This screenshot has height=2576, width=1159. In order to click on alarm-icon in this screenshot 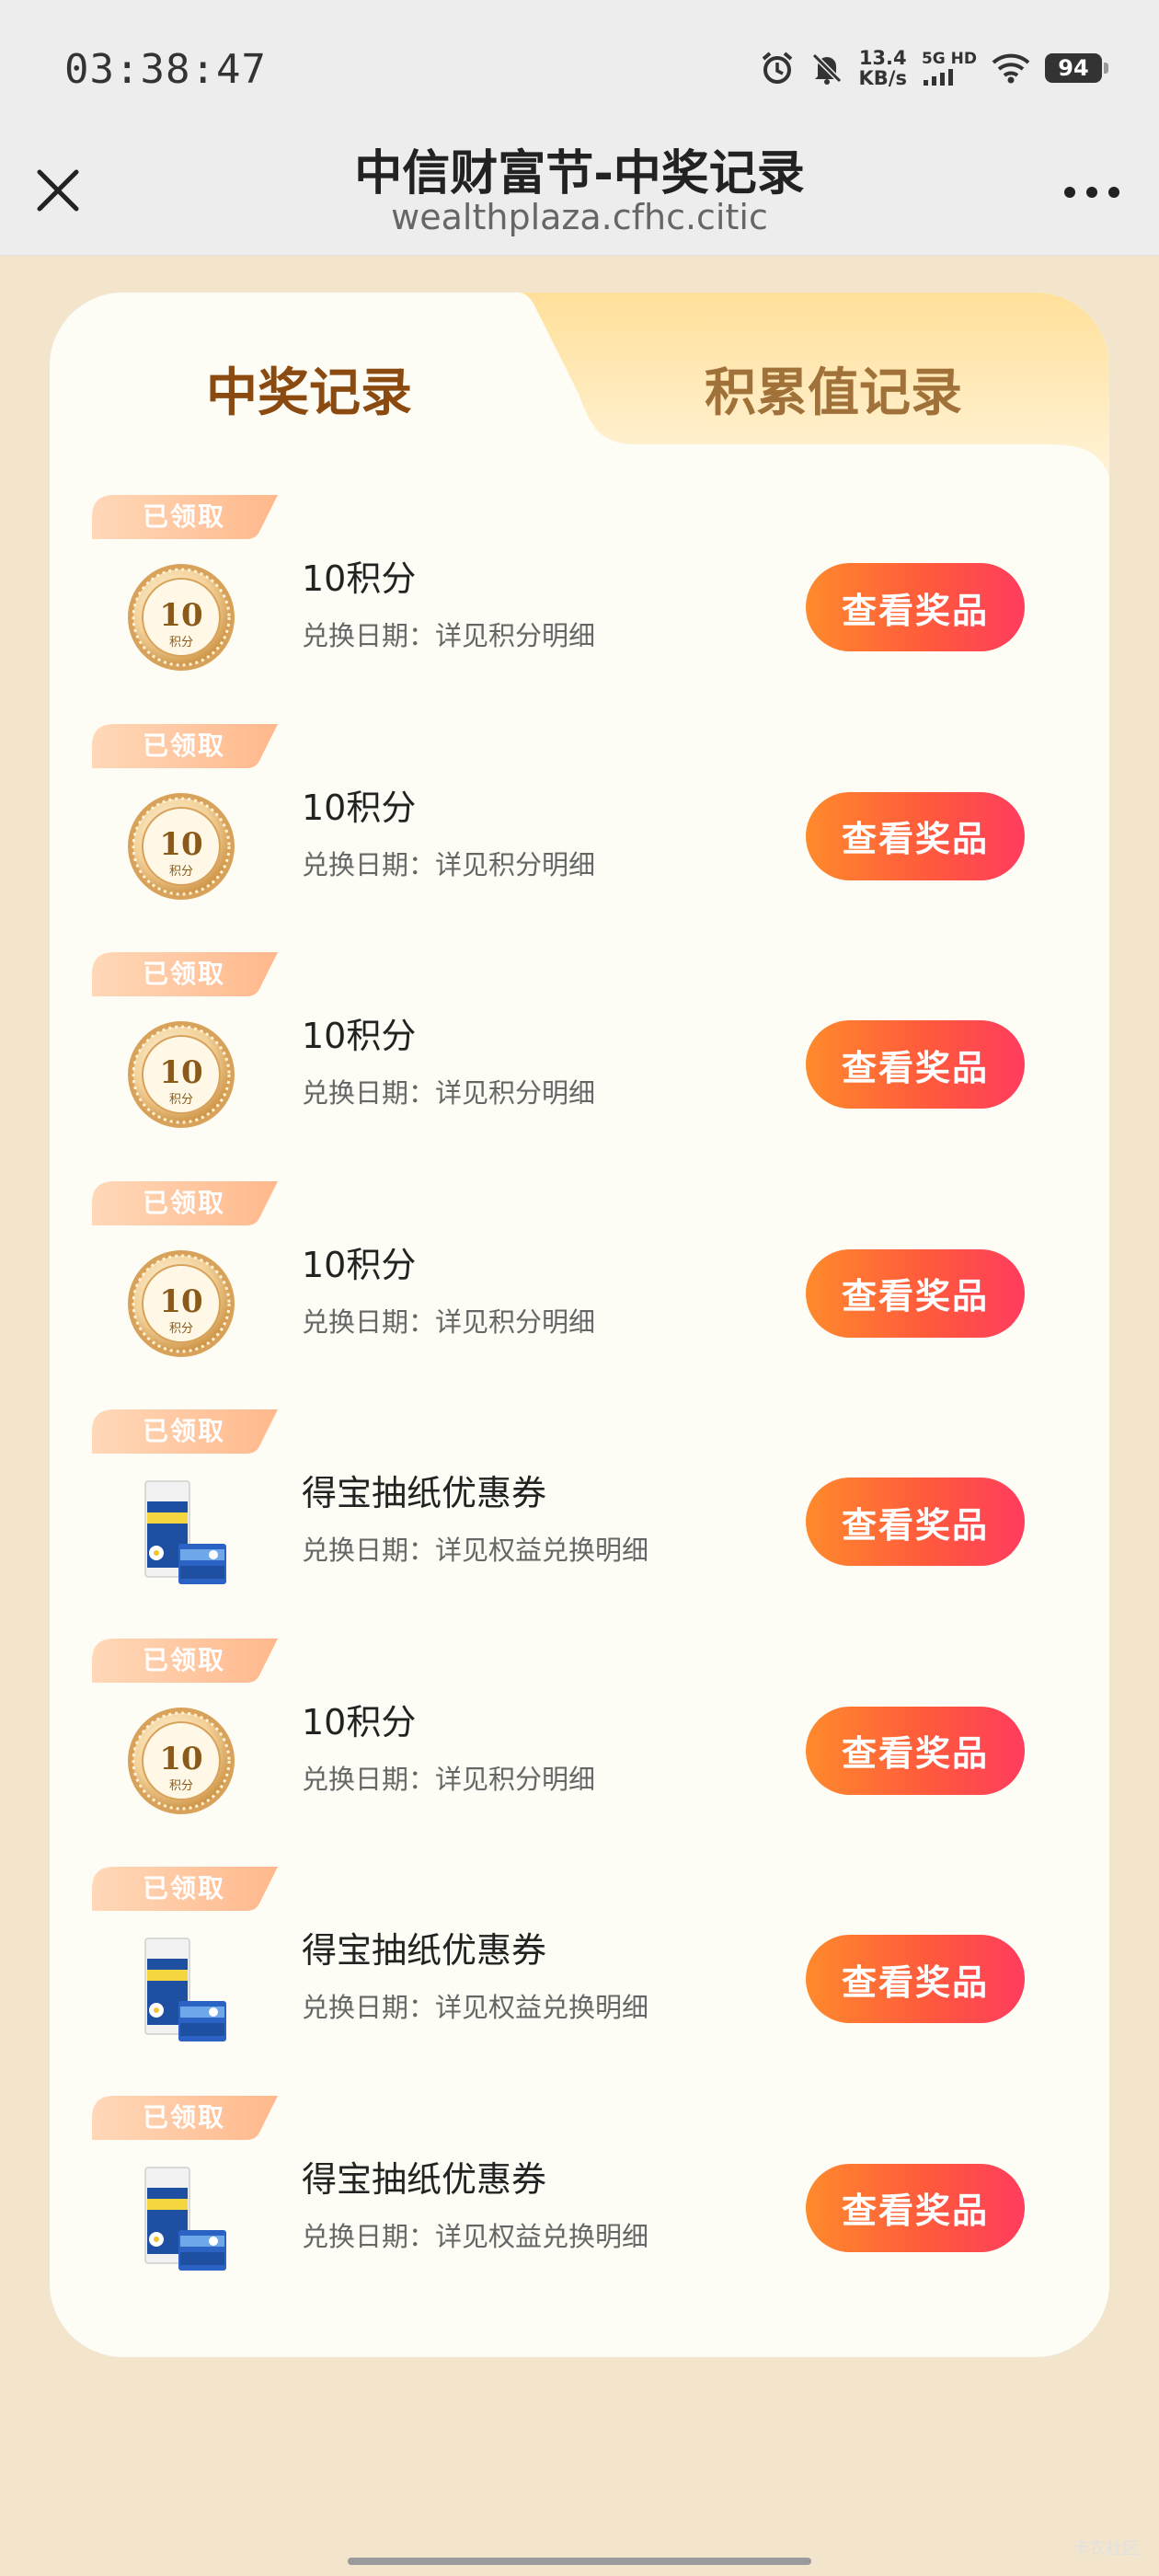, I will do `click(777, 68)`.